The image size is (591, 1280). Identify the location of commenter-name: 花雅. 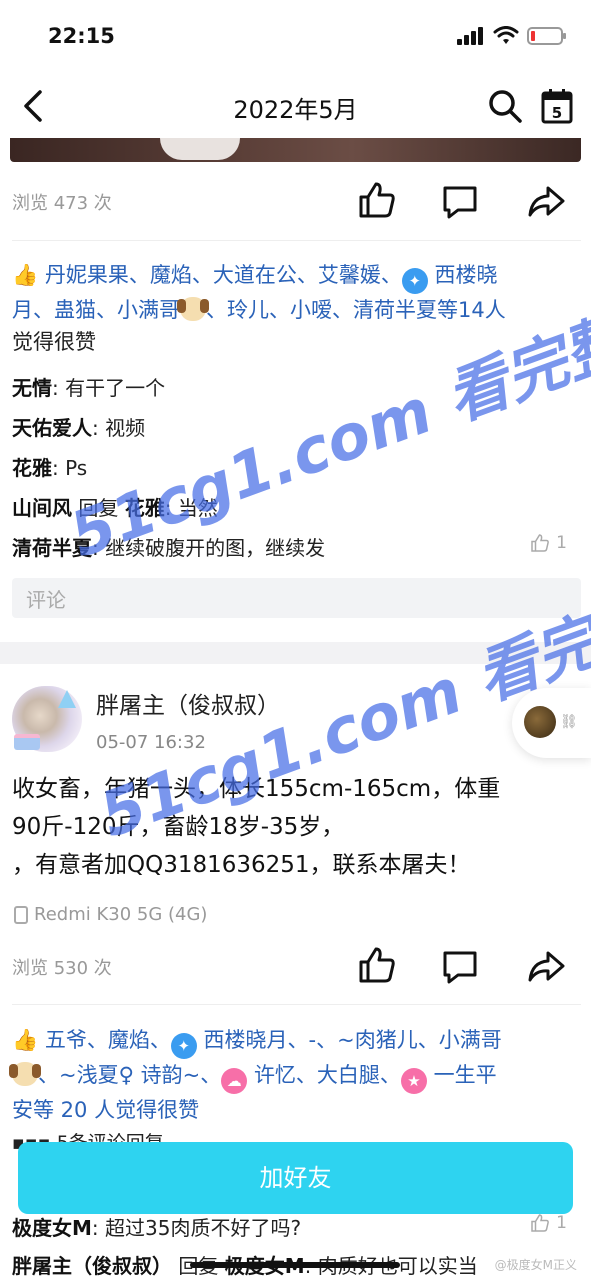
(32, 468).